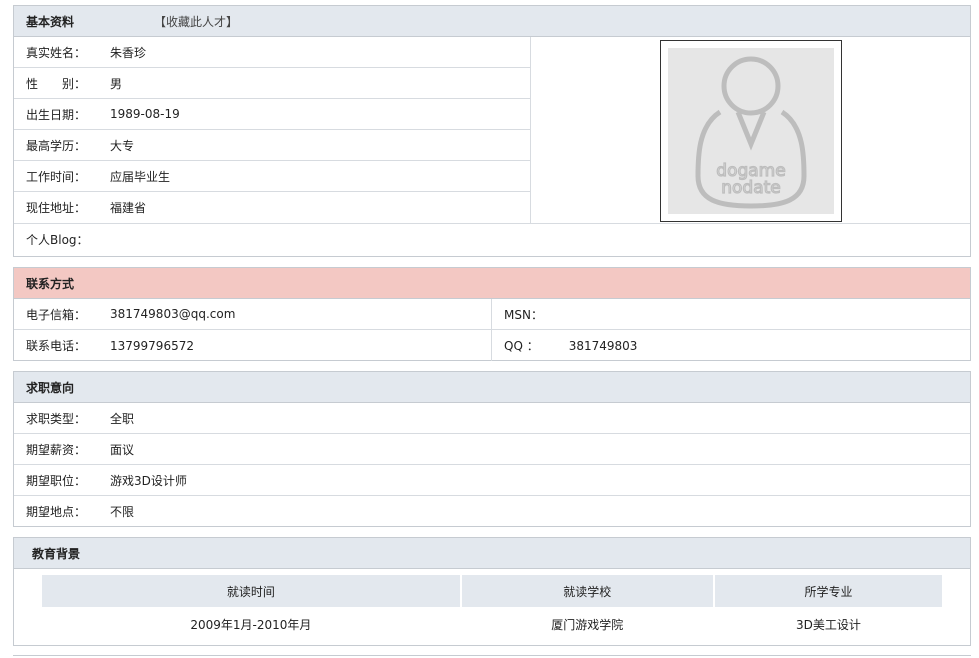 The height and width of the screenshot is (658, 979). What do you see at coordinates (56, 208) in the screenshot?
I see `field-label: 现住地址：` at bounding box center [56, 208].